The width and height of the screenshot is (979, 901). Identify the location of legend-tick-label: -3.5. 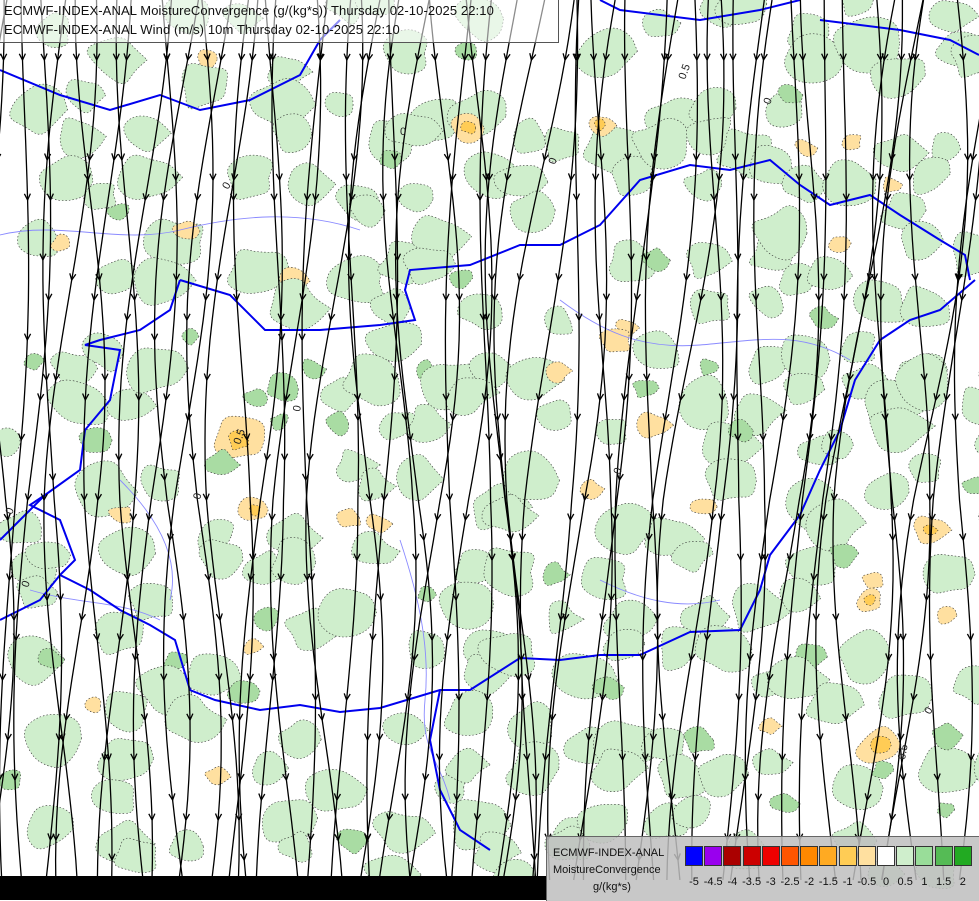
(751, 882).